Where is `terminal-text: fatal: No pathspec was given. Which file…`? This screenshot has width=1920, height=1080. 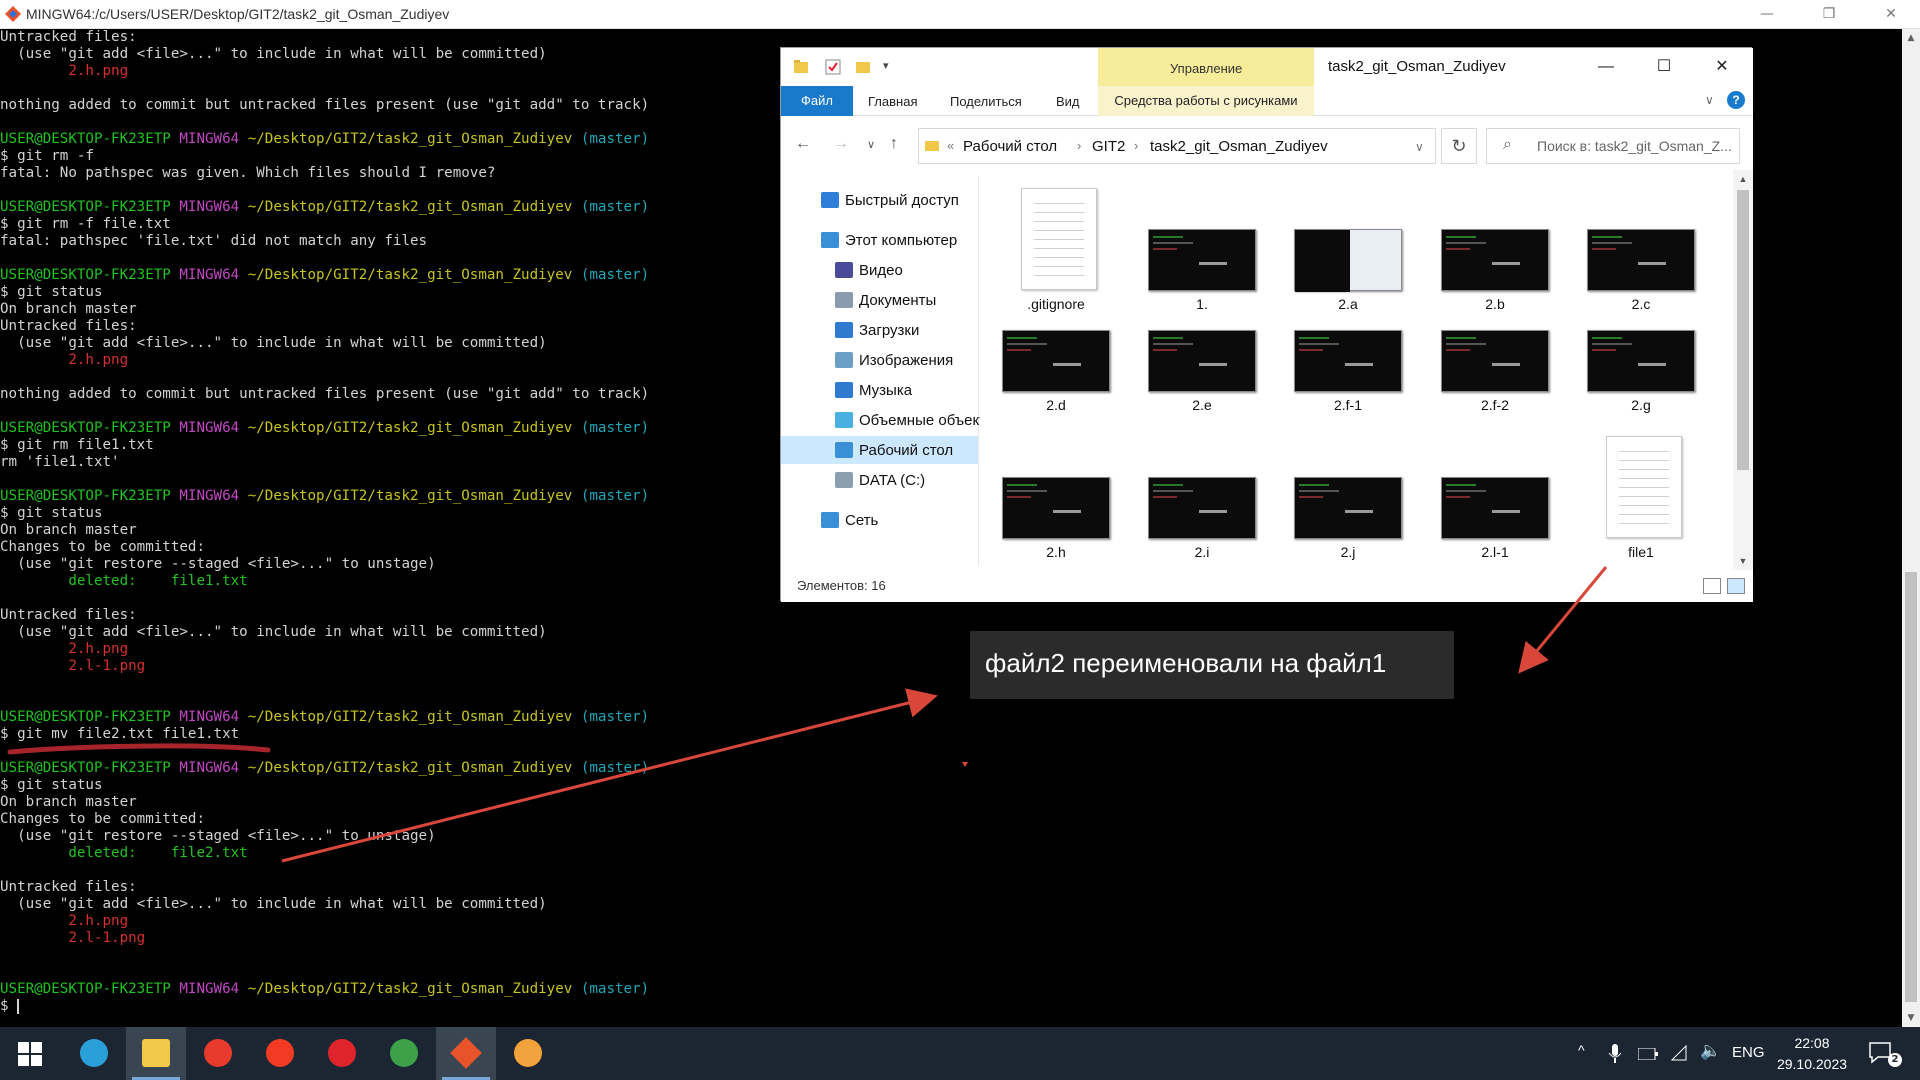
terminal-text: fatal: No pathspec was given. Which file… is located at coordinates (248, 173).